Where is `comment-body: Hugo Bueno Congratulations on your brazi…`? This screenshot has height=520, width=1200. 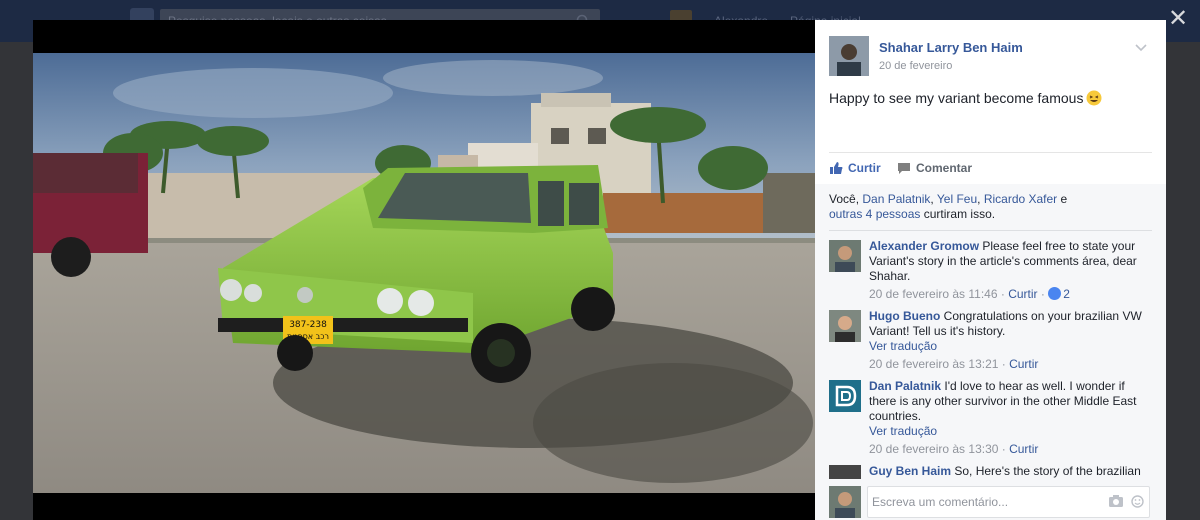 comment-body: Hugo Bueno Congratulations on your brazi… is located at coordinates (1007, 340).